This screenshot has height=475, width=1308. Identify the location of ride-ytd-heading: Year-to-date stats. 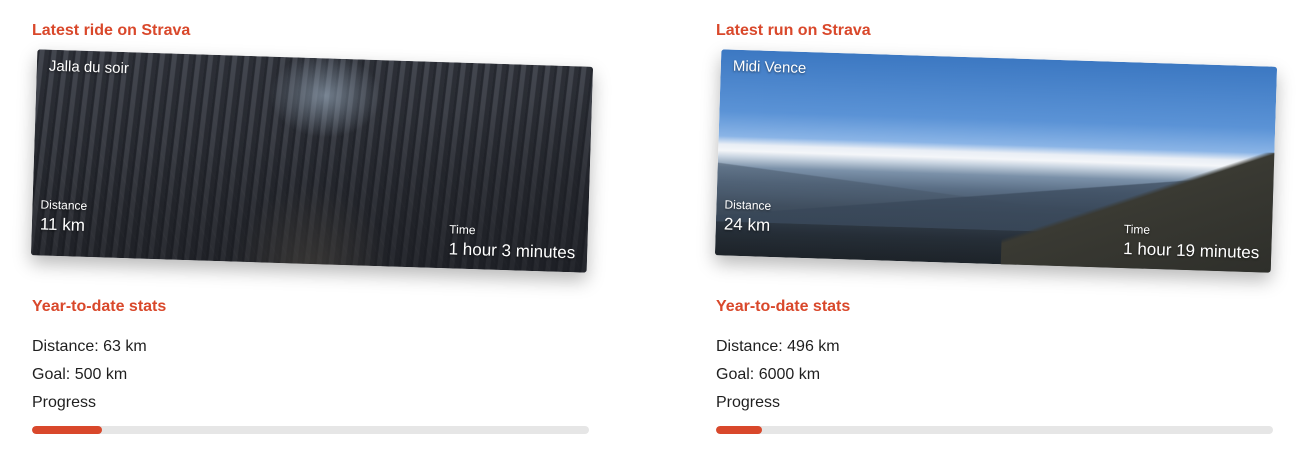
(99, 306).